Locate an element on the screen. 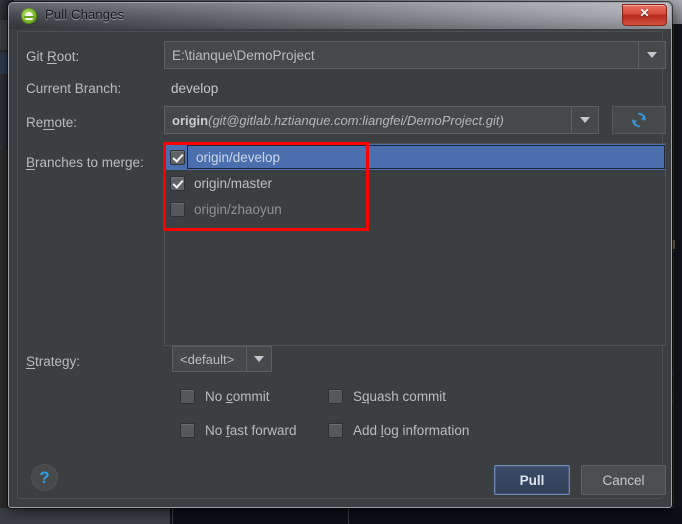  no-commit-checkbox: No commit is located at coordinates (225, 396).